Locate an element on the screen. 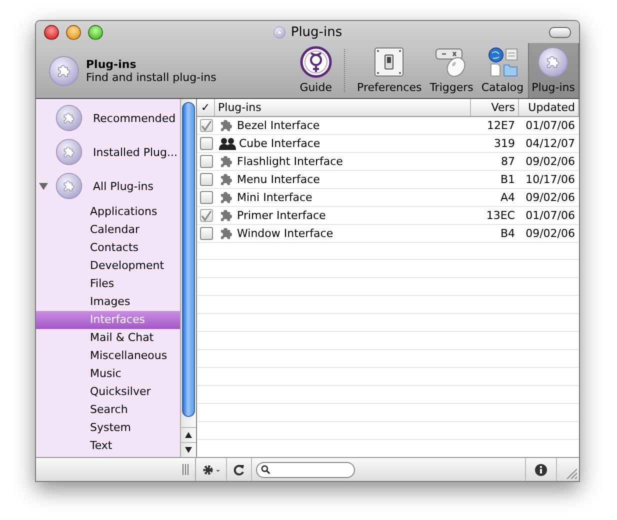  toolbar-button: Catalog is located at coordinates (502, 70).